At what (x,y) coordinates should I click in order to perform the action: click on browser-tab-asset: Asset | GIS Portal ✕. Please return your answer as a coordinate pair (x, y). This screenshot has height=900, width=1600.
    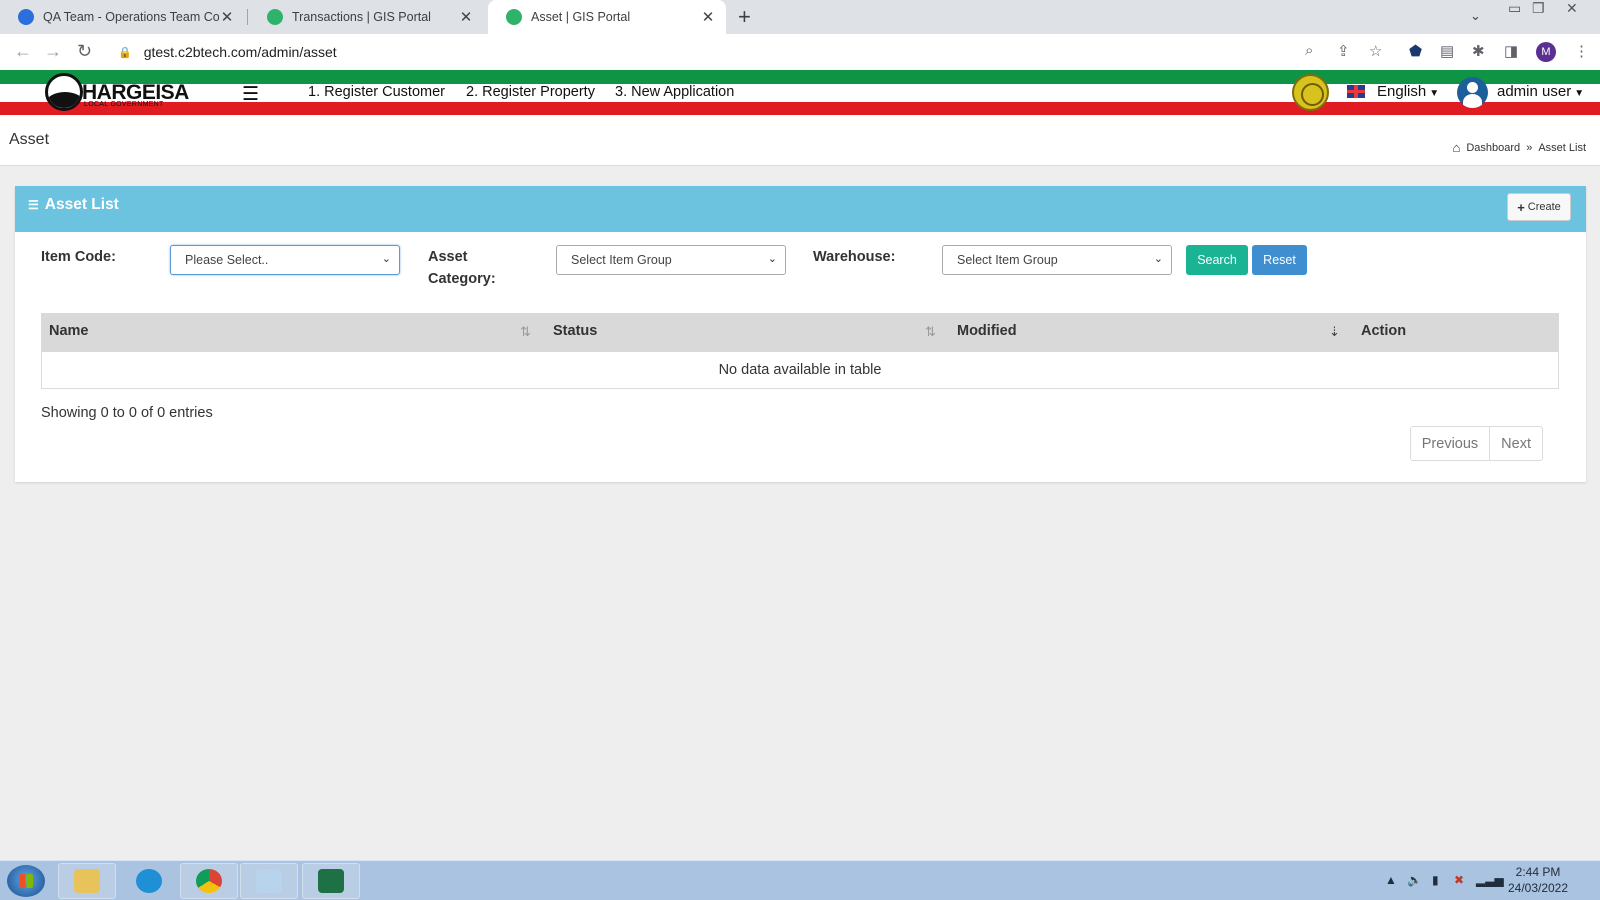
    Looking at the image, I should click on (607, 17).